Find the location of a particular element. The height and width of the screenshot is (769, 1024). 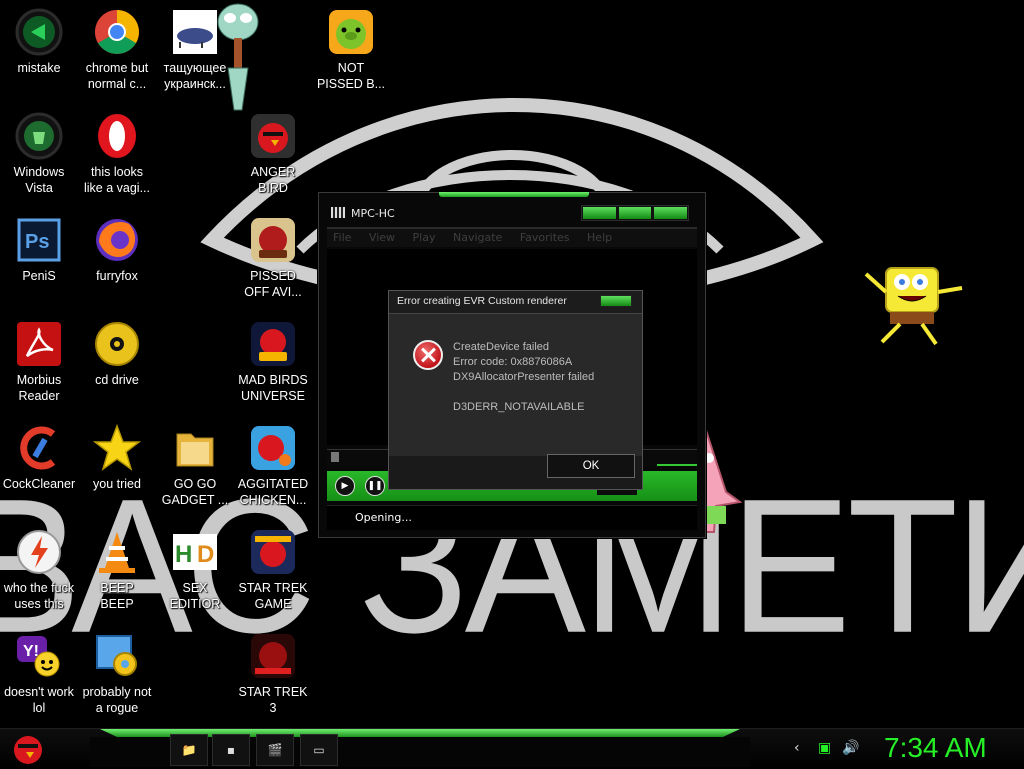

angry-birds-rio-icon is located at coordinates (273, 448).